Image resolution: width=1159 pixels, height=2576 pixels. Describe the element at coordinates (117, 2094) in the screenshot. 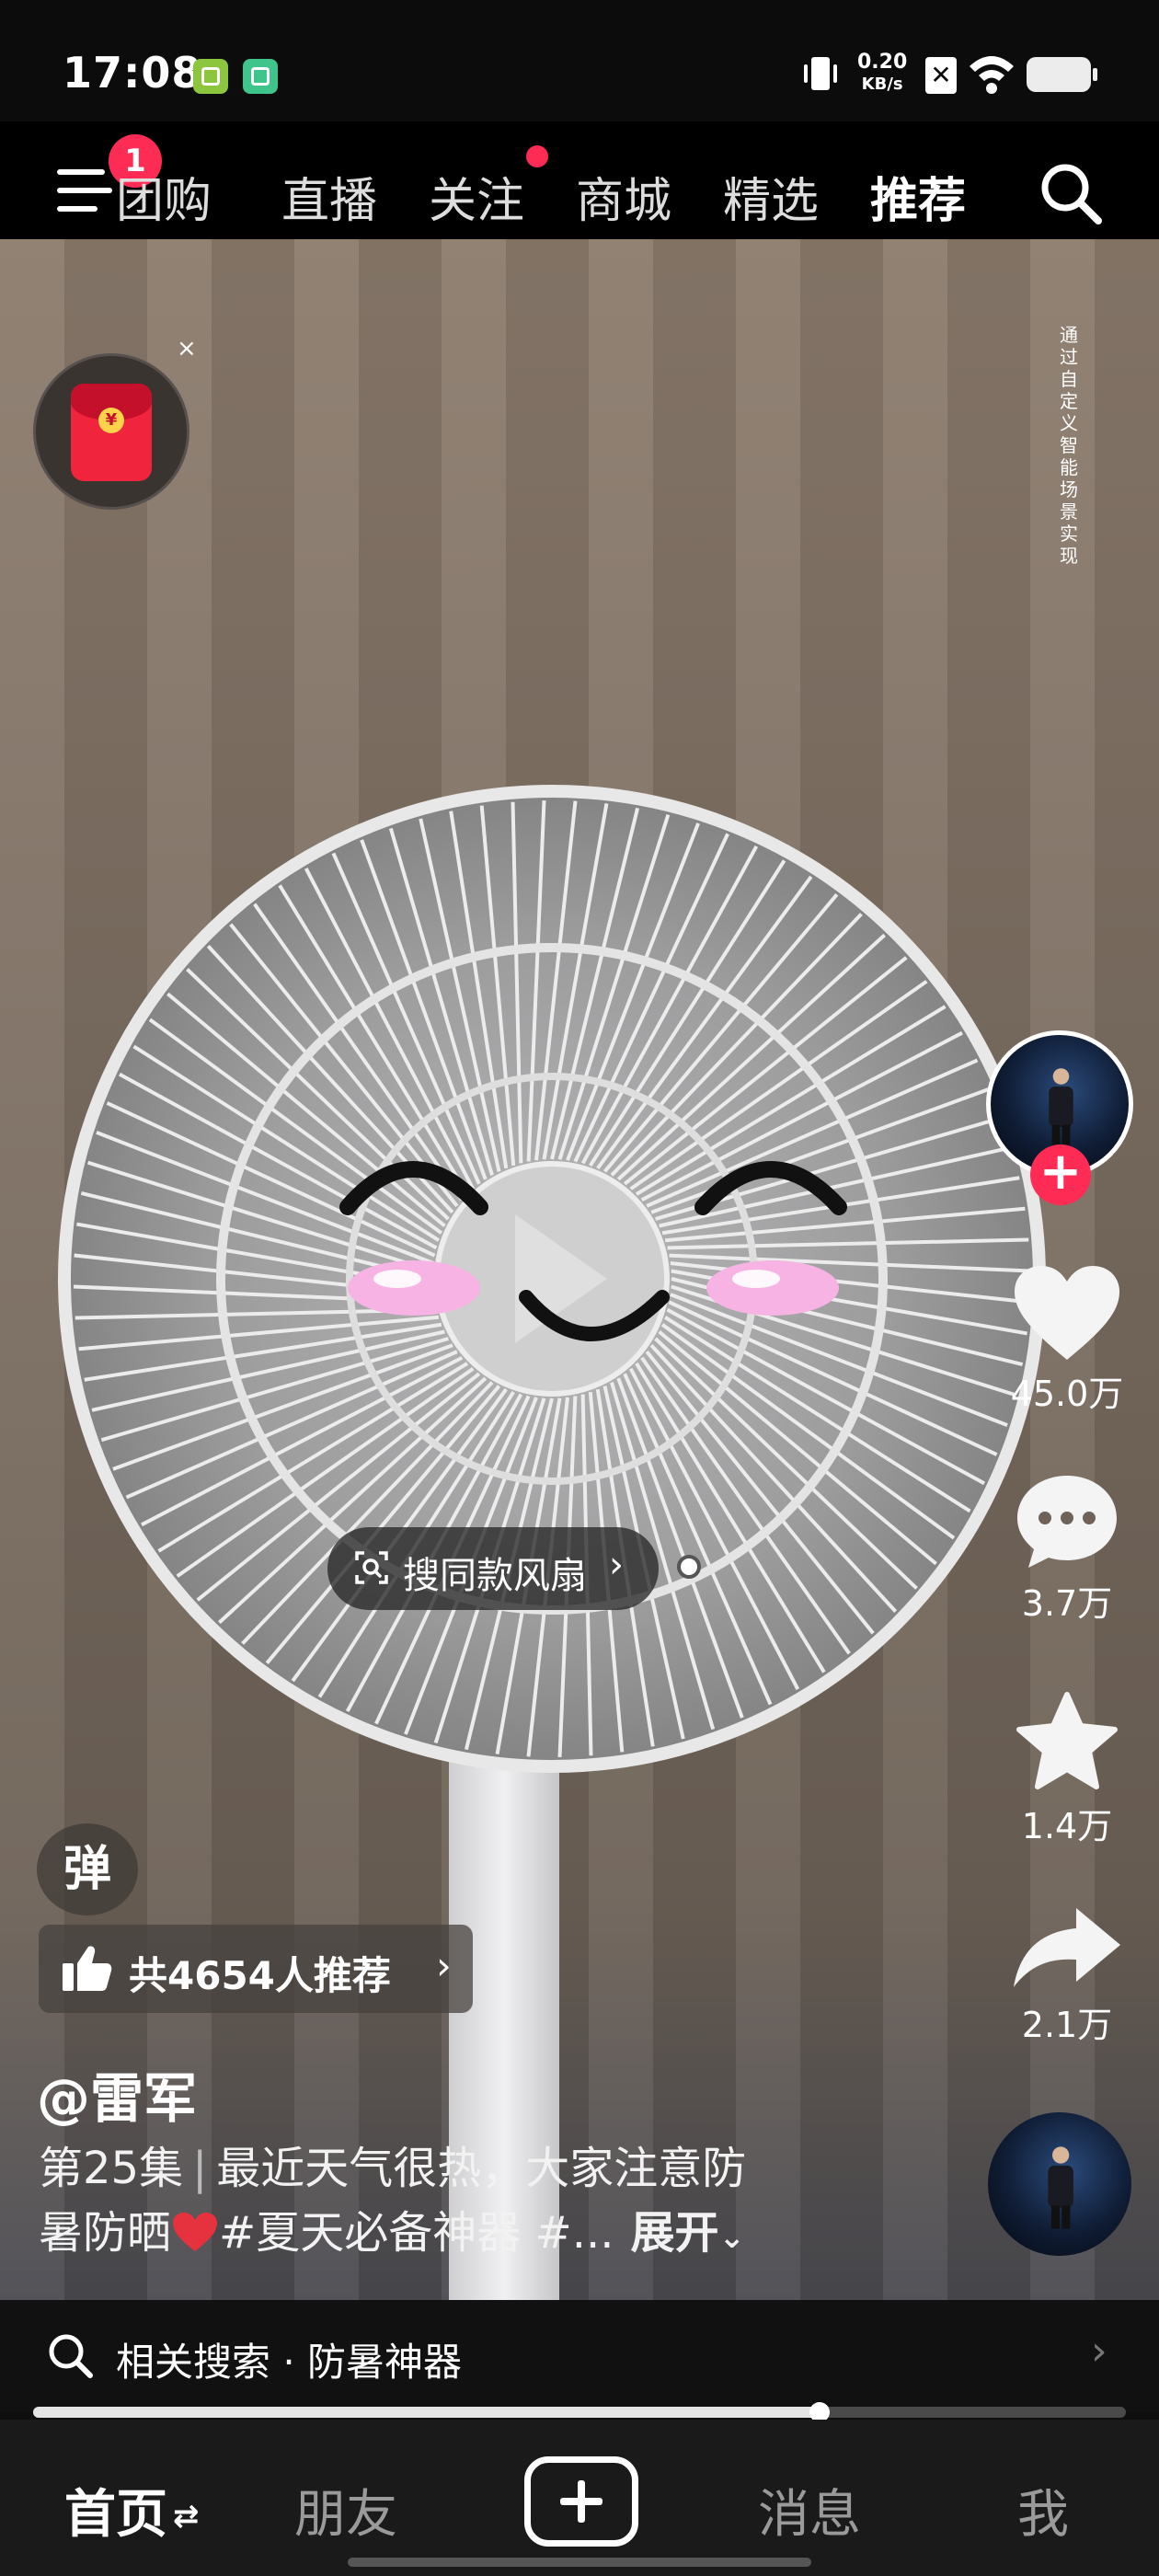

I see `author-name: @雷军` at that location.